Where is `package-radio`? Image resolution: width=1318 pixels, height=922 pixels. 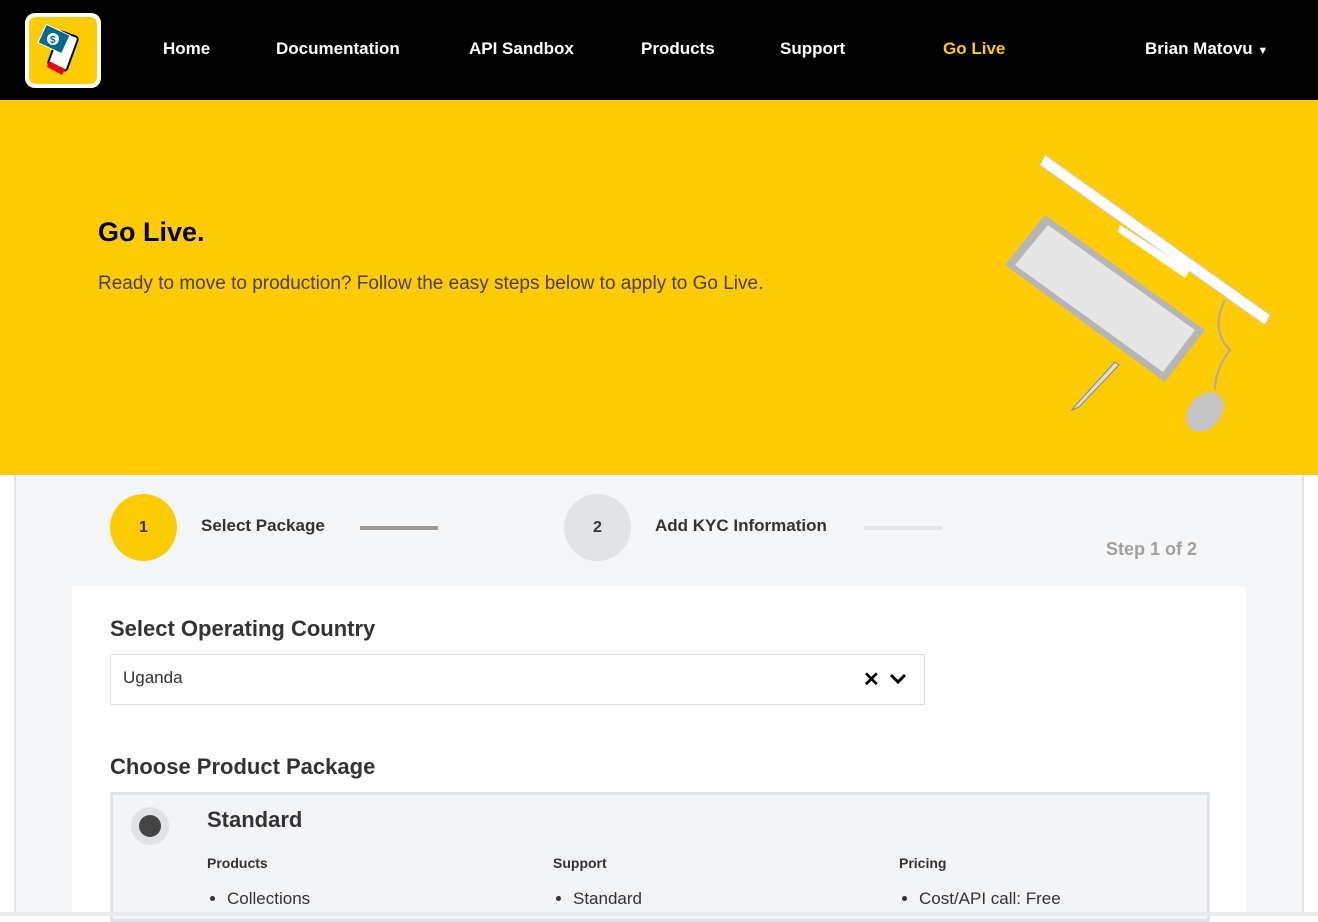
package-radio is located at coordinates (150, 826).